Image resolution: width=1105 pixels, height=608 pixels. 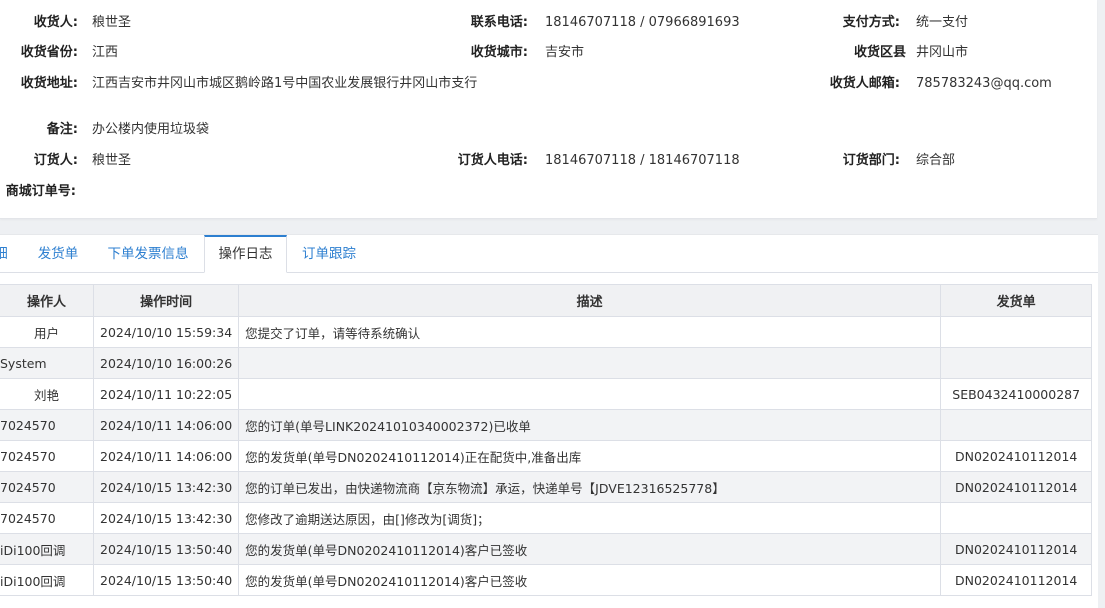 What do you see at coordinates (47, 363) in the screenshot?
I see `operator-cell: System` at bounding box center [47, 363].